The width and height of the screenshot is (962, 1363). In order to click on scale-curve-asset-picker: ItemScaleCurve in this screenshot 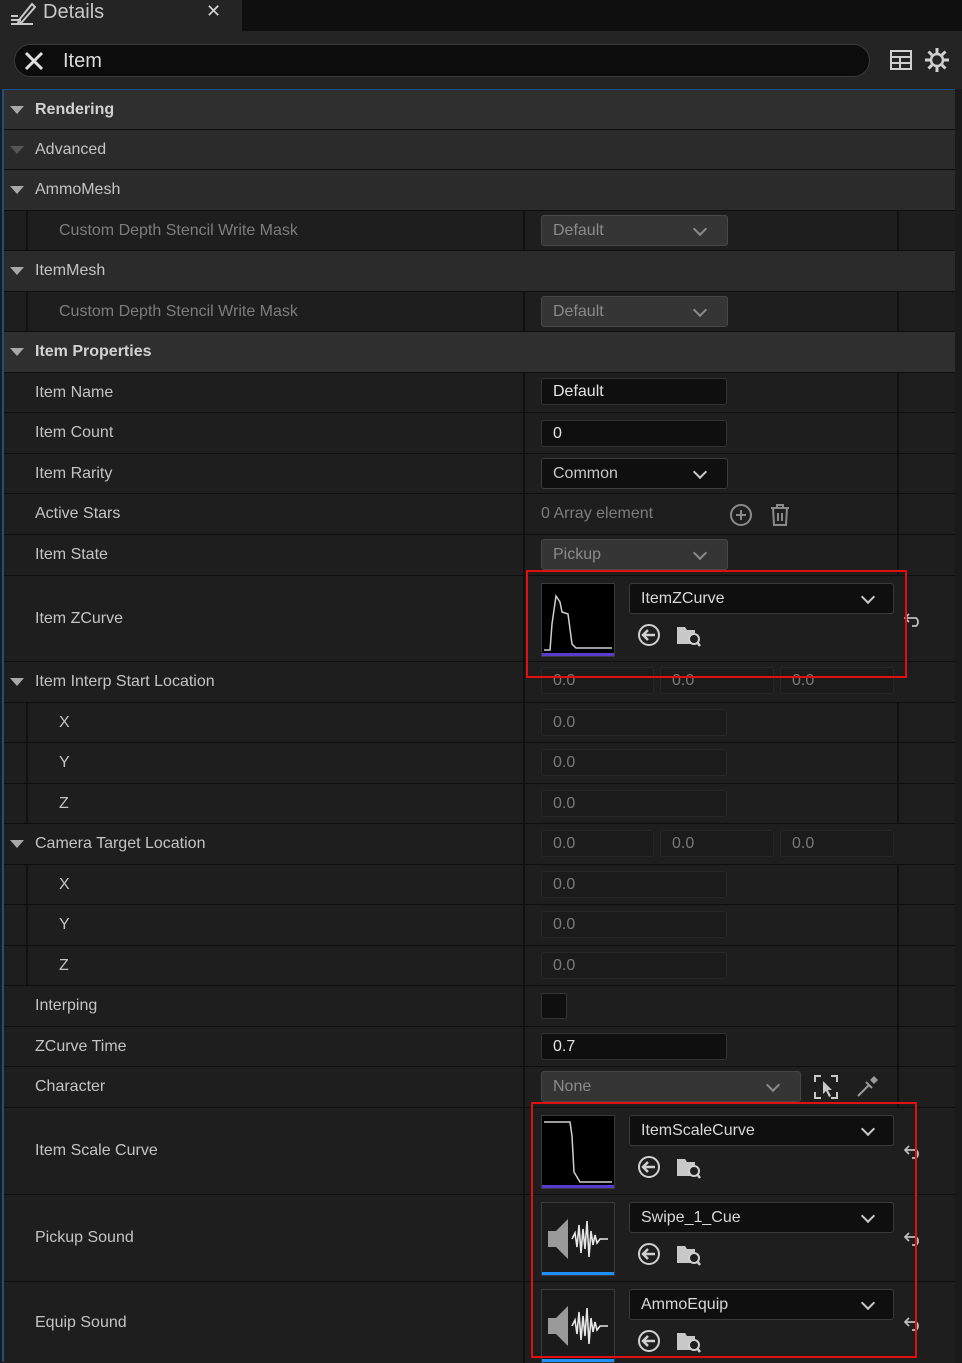, I will do `click(761, 1130)`.